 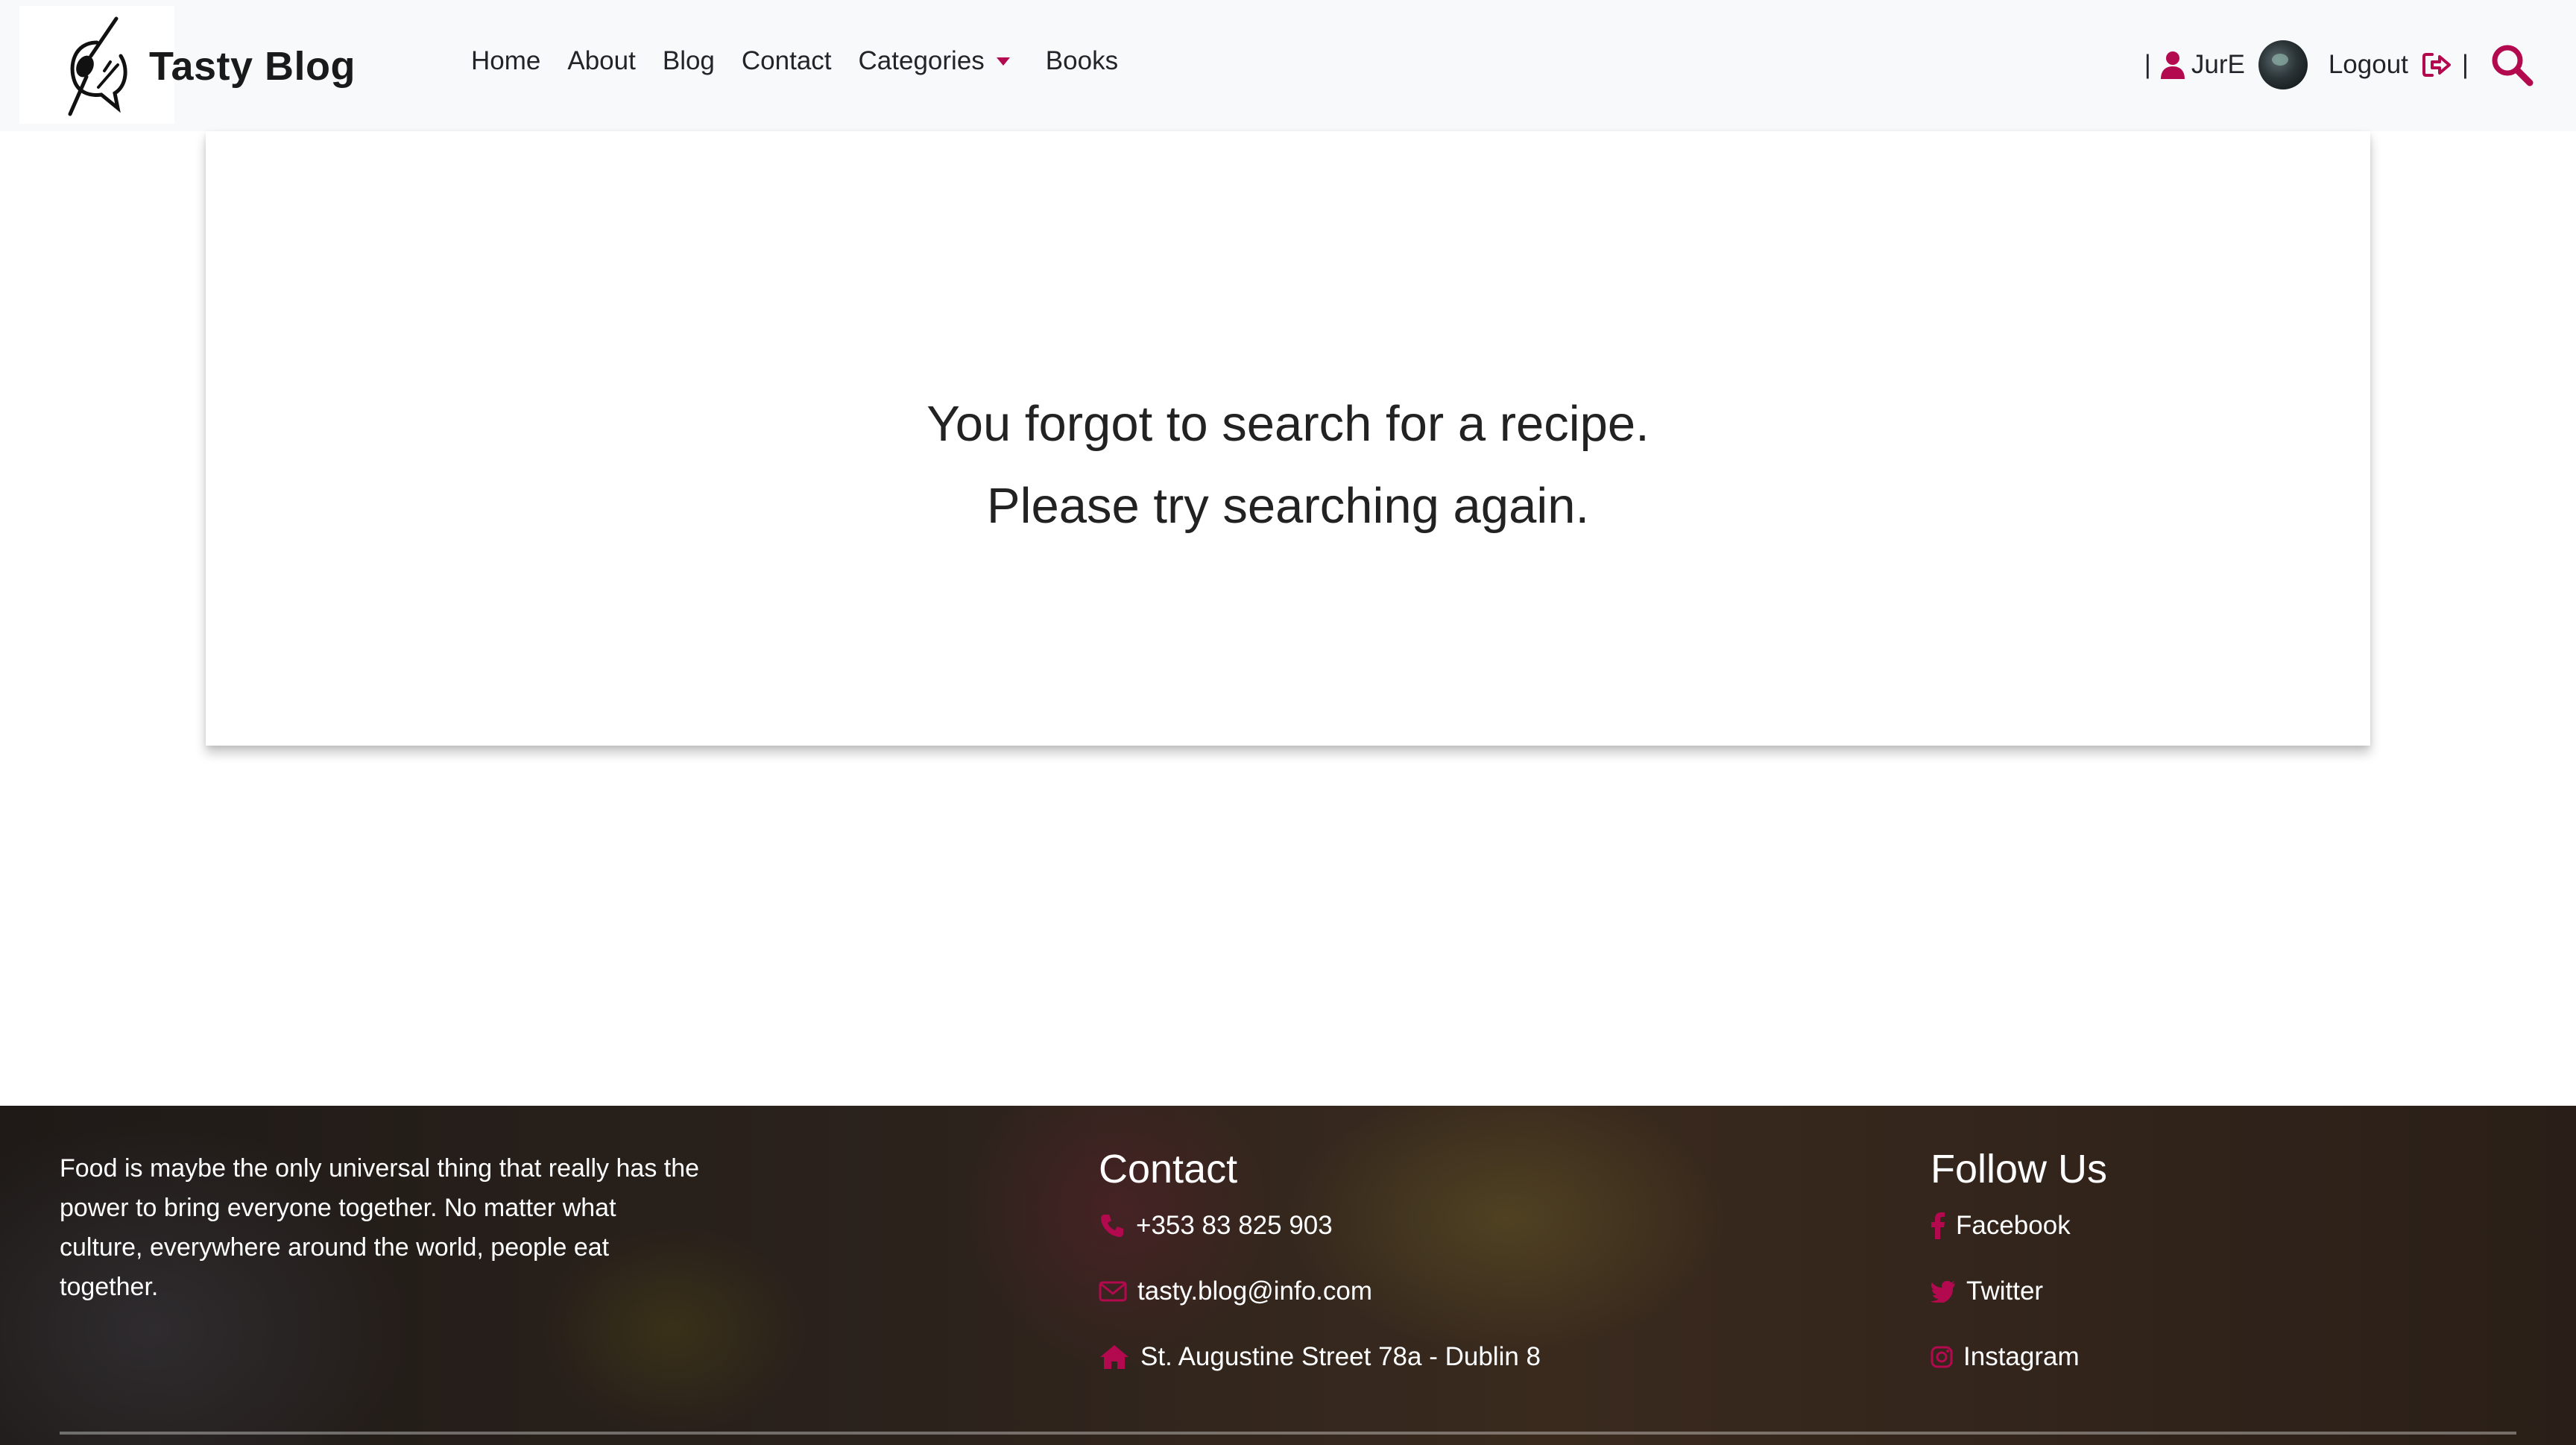 What do you see at coordinates (1082, 61) in the screenshot?
I see `nav-books-link: Books` at bounding box center [1082, 61].